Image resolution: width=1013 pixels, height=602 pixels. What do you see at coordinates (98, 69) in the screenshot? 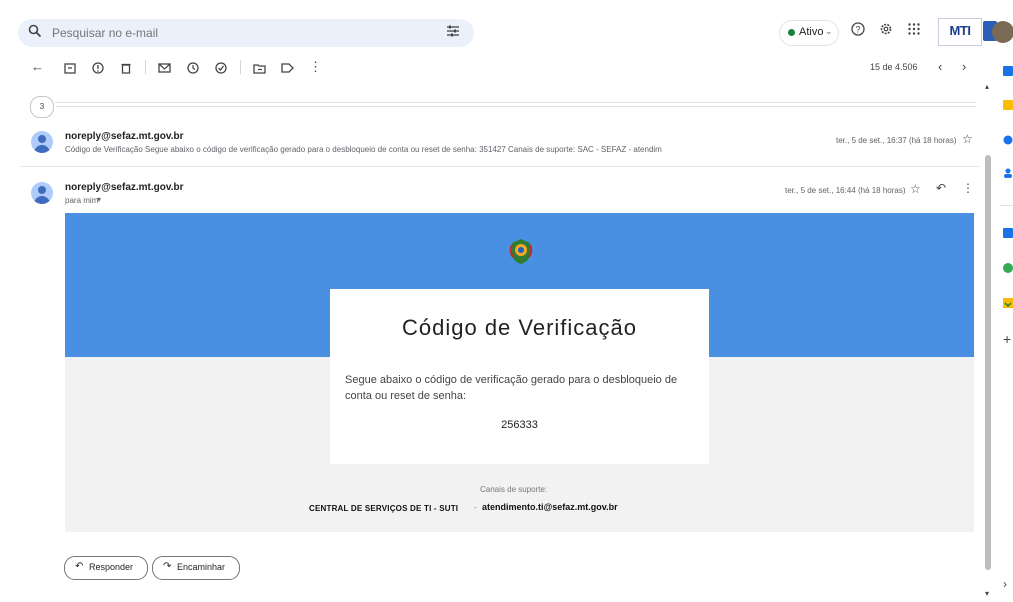
I see `report-spam-icon` at bounding box center [98, 69].